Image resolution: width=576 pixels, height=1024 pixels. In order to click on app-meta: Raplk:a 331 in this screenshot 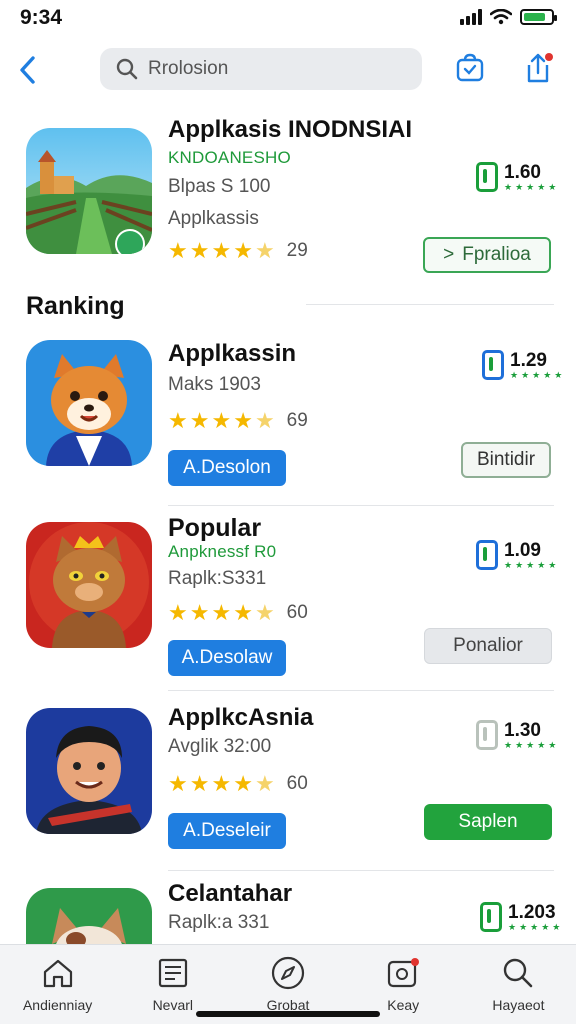, I will do `click(219, 922)`.